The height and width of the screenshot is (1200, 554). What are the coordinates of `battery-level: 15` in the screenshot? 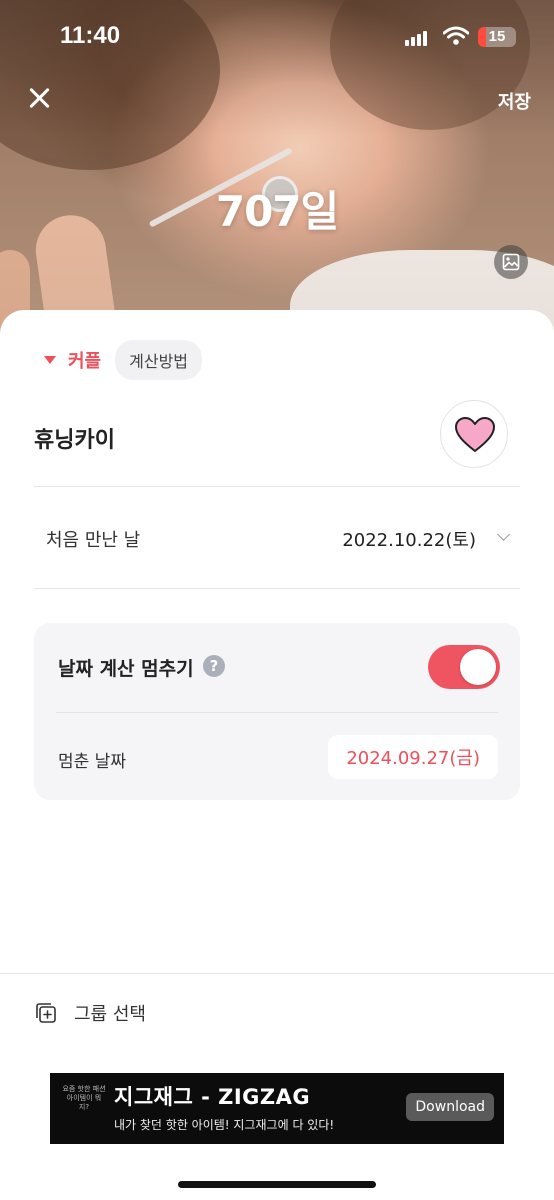 It's located at (497, 36).